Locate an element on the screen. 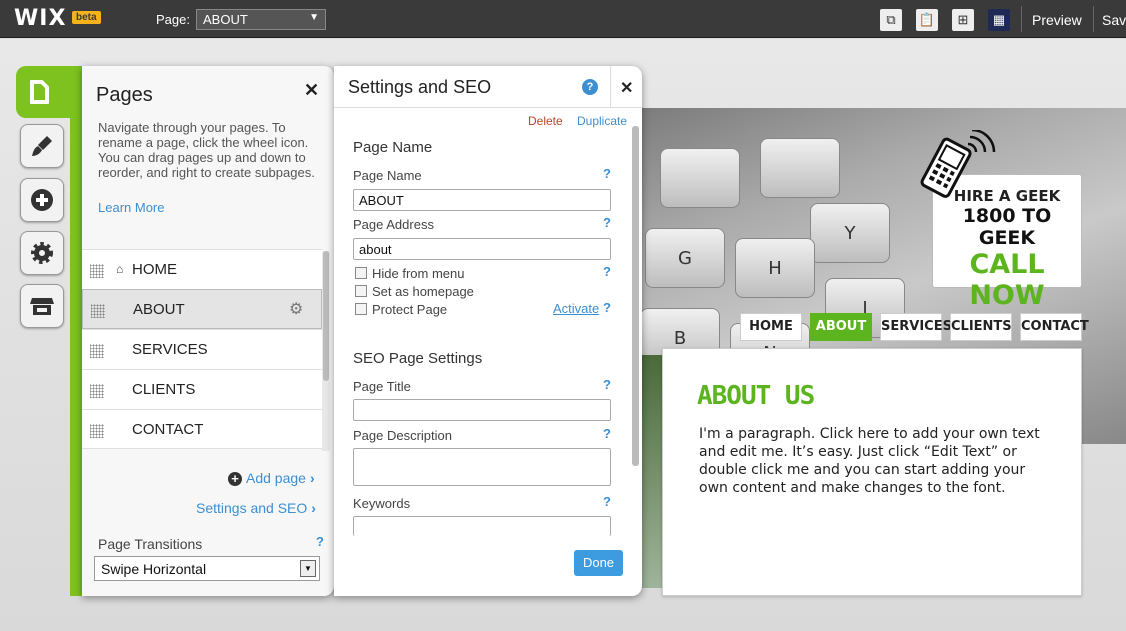  set-homepage-label: Set as homepage is located at coordinates (423, 291).